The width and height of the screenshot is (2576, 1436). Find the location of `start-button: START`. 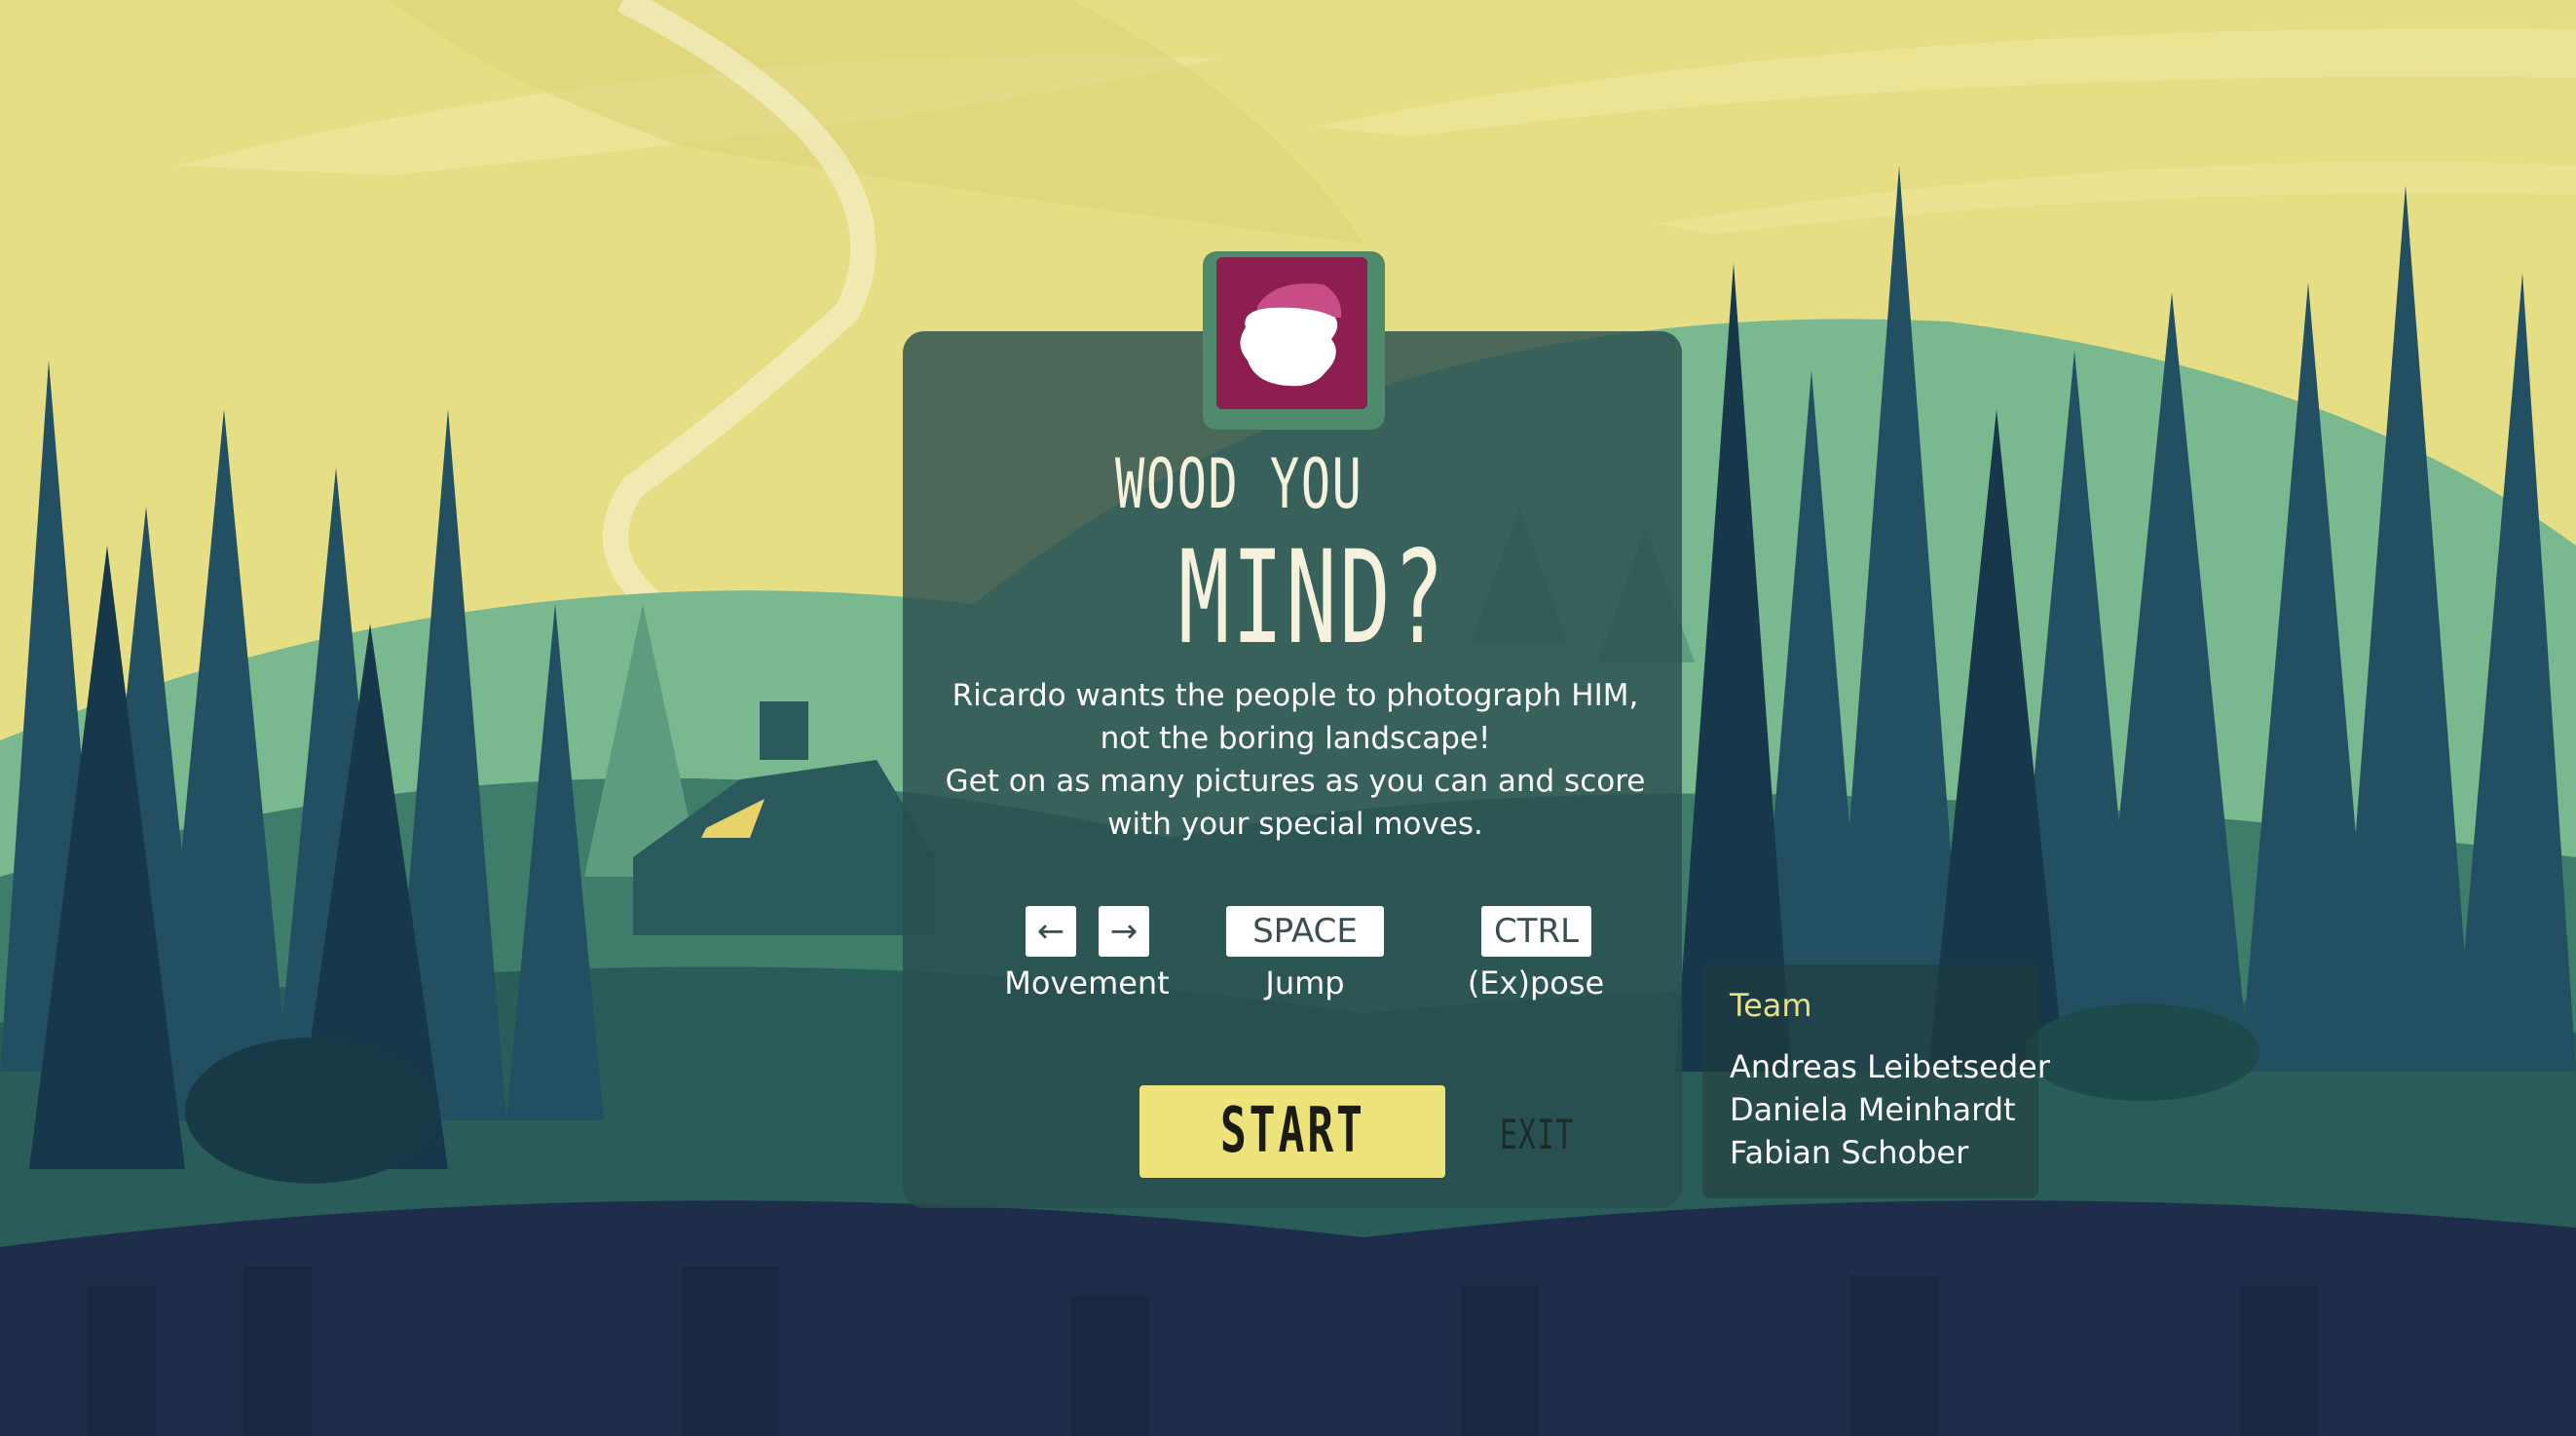

start-button: START is located at coordinates (1292, 1132).